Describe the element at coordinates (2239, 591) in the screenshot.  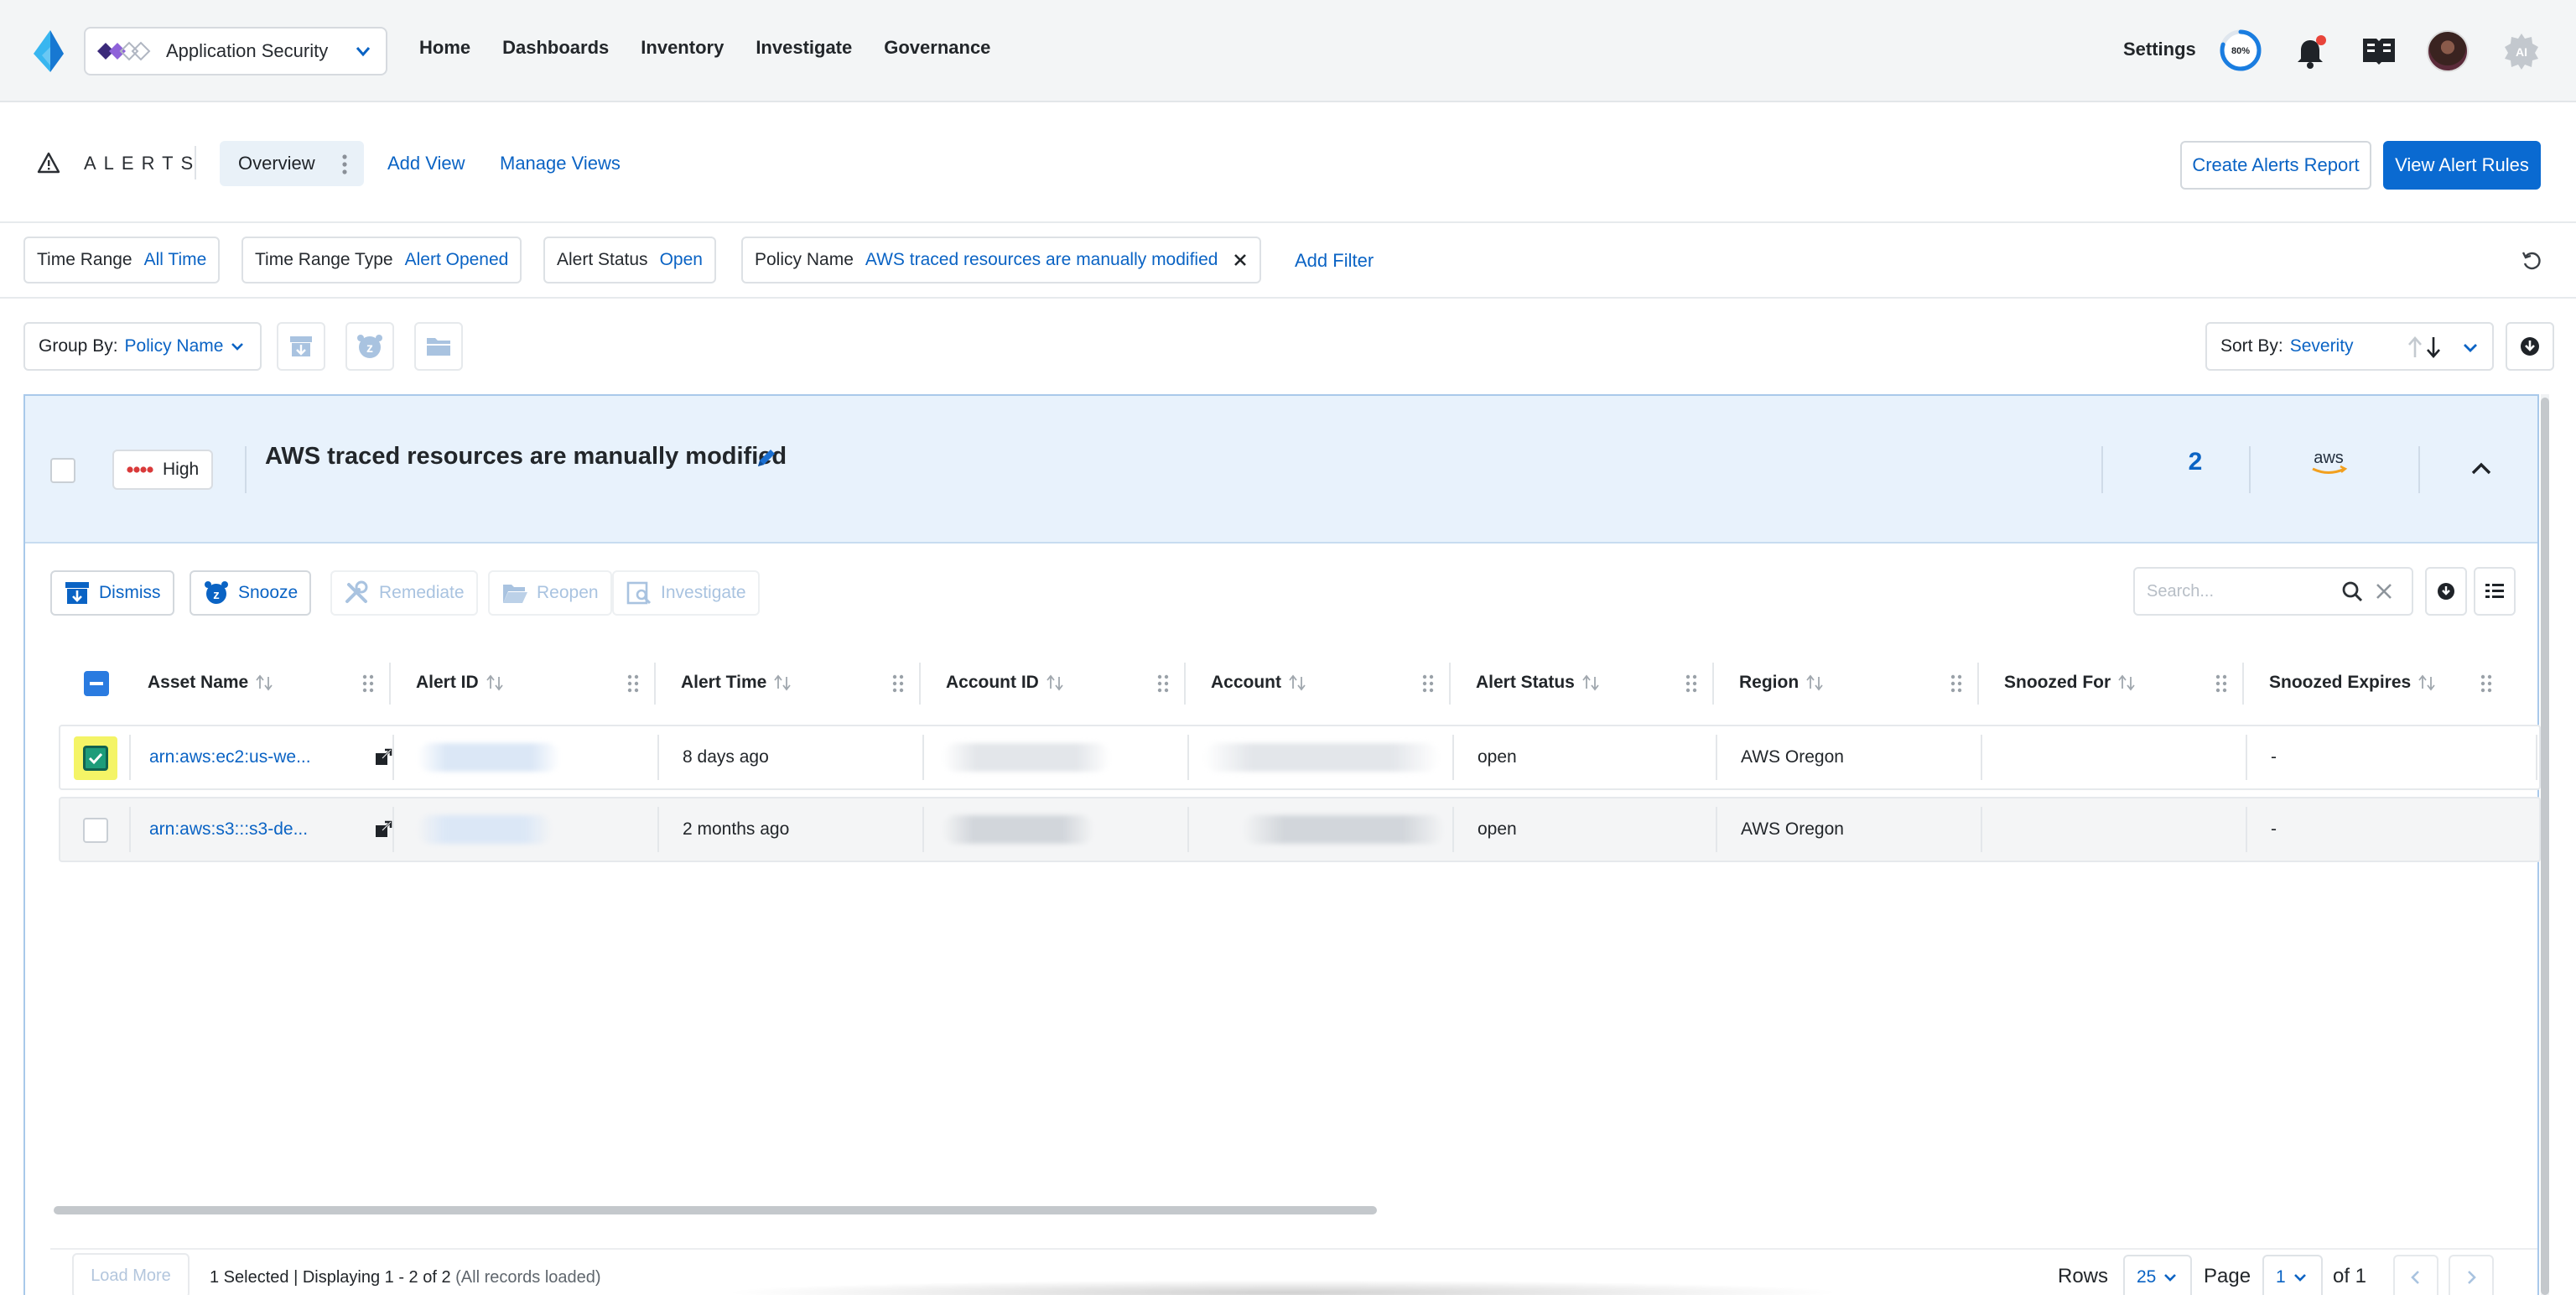
I see `search-input` at that location.